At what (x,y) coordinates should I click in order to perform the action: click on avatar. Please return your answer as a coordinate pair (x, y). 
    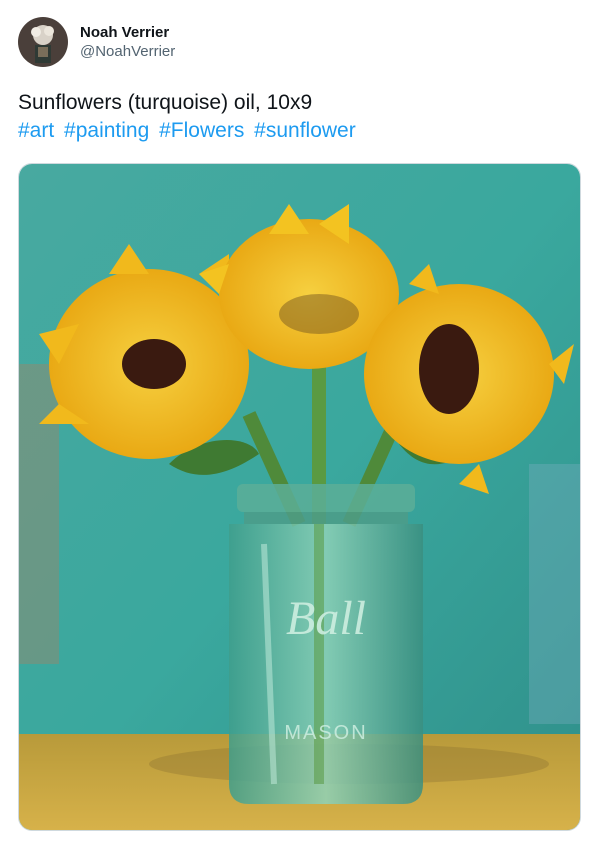
    Looking at the image, I should click on (43, 42).